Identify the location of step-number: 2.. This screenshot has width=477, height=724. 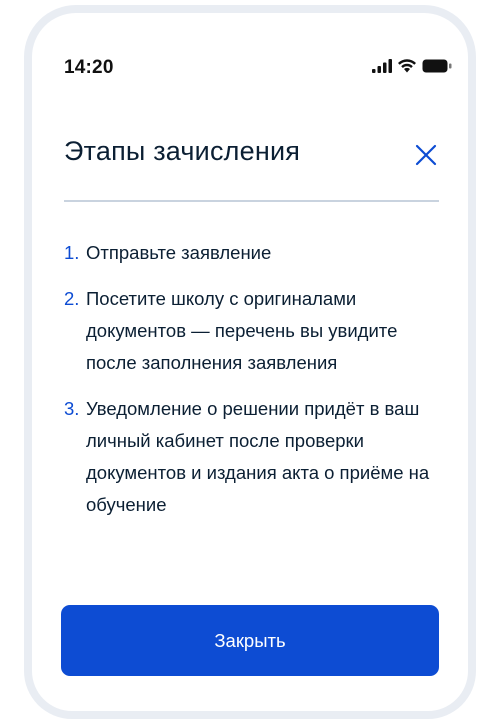
(72, 298).